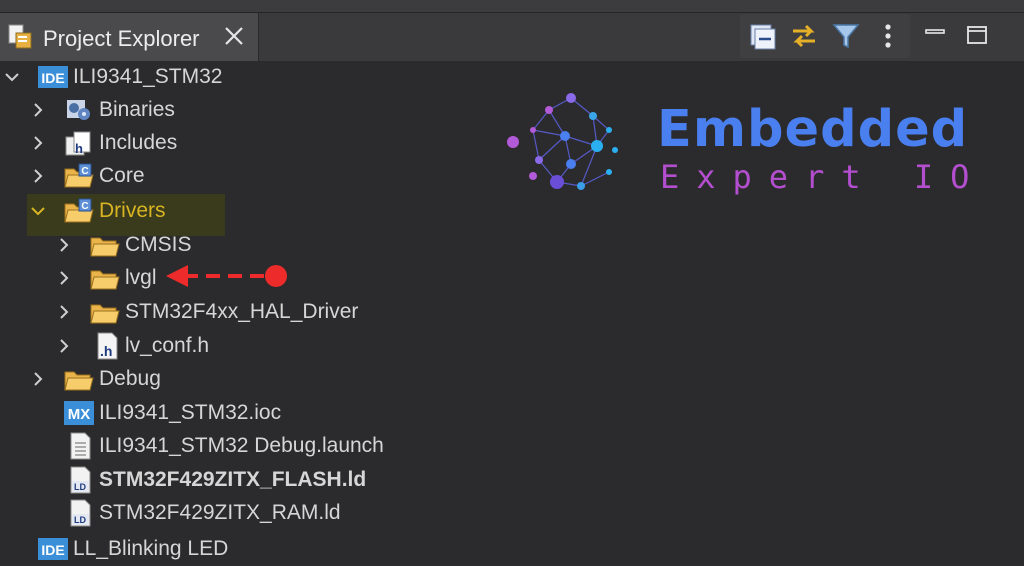 The image size is (1024, 566). What do you see at coordinates (226, 276) in the screenshot?
I see `annotation-arrow` at bounding box center [226, 276].